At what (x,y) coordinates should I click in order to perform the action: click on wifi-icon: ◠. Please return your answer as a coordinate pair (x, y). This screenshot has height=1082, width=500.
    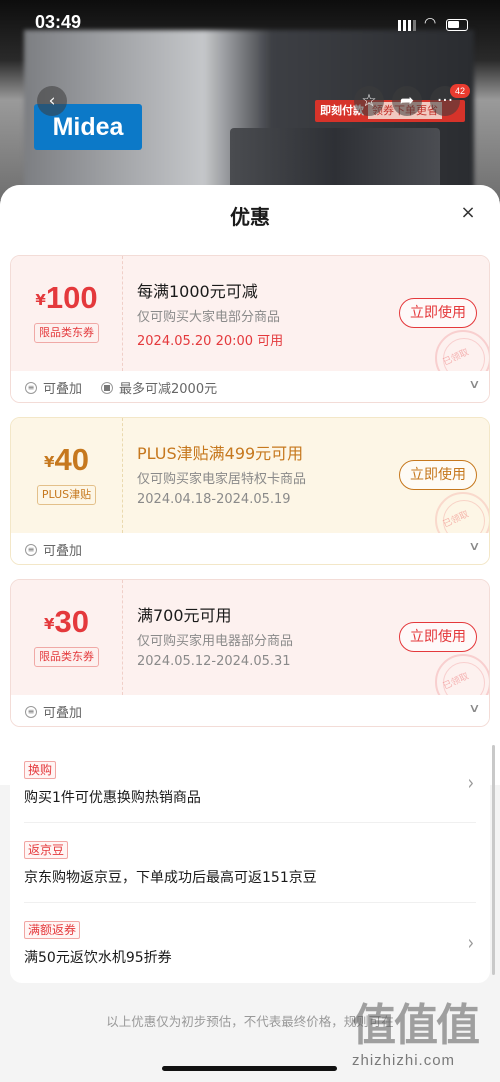
    Looking at the image, I should click on (430, 23).